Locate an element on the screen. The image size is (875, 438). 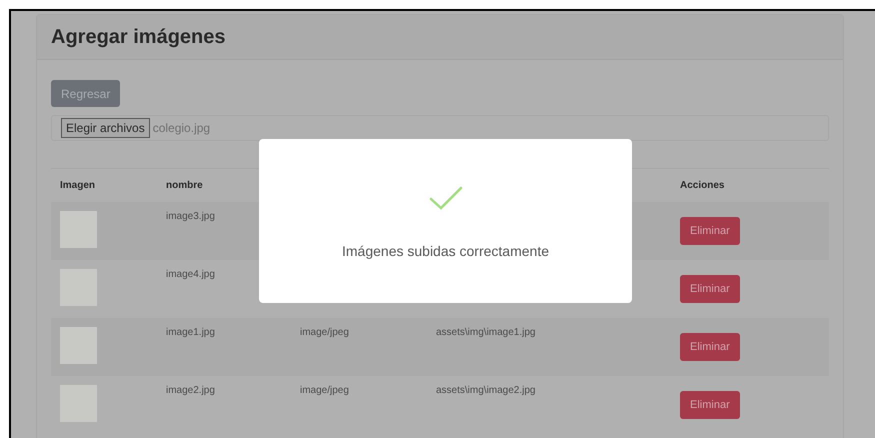
file-path-cell: assets\img\image1.jpg is located at coordinates (486, 332).